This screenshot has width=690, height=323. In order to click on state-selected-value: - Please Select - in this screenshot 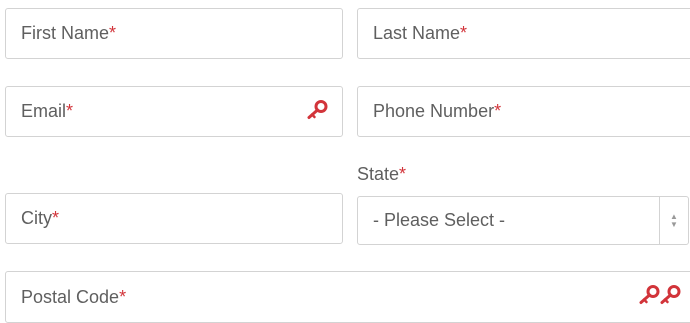, I will do `click(439, 220)`.